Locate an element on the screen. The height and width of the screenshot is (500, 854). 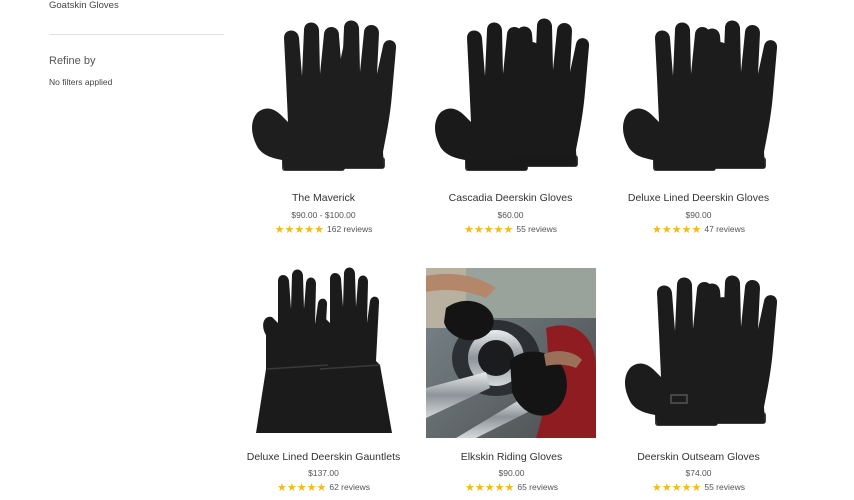
rating-row: ★ ★ ★ ★ ★ 47 reviews is located at coordinates (698, 229).